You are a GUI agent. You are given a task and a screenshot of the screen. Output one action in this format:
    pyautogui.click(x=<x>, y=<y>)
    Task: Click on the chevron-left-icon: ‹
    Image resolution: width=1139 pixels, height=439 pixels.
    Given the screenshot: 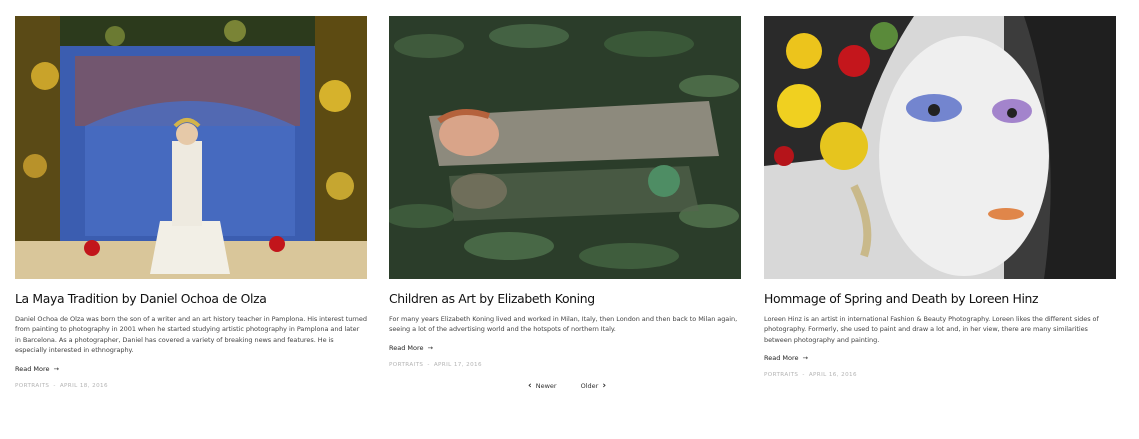 What is the action you would take?
    pyautogui.click(x=530, y=386)
    